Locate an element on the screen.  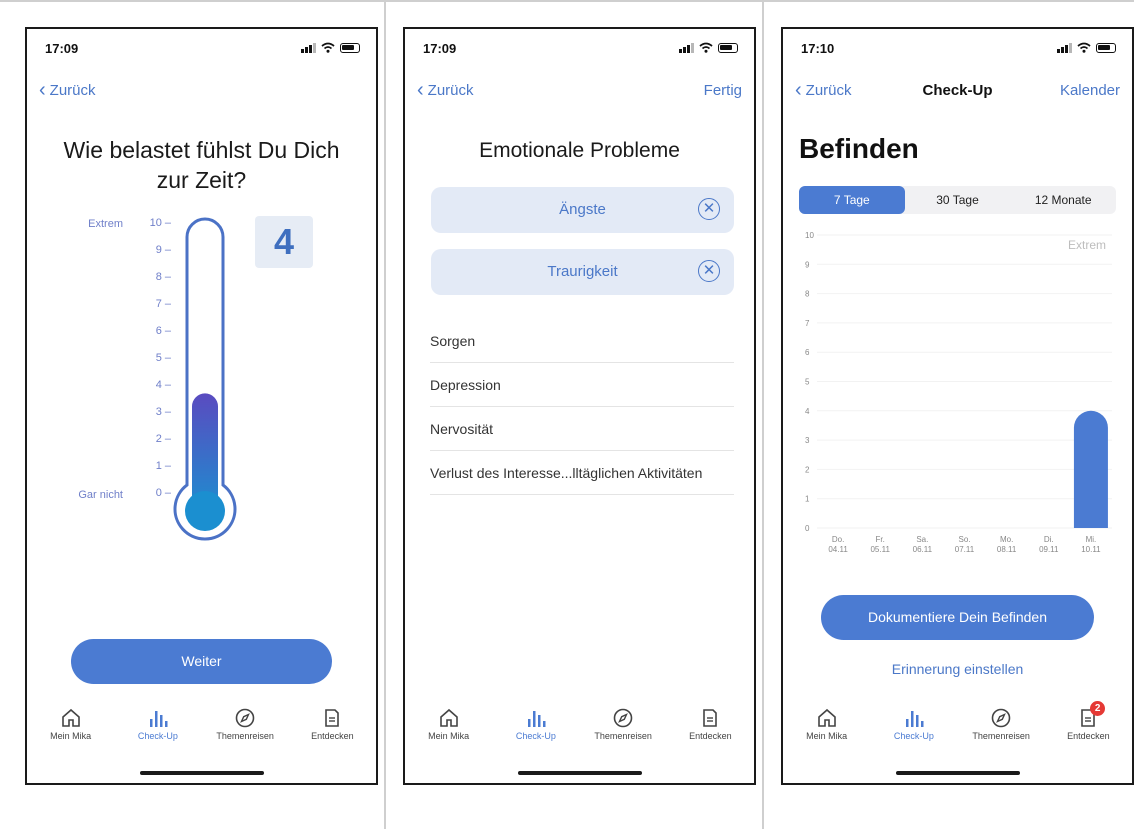
selected-chip: Traurigkeit ✕ is located at coordinates (582, 272).